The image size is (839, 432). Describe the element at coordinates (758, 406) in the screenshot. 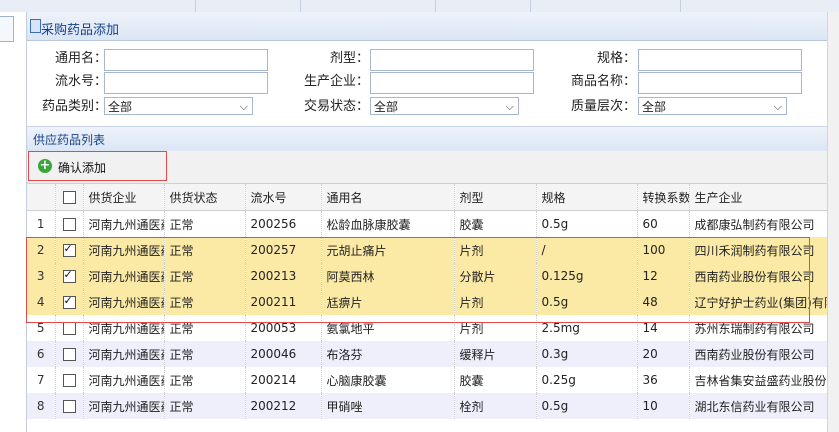

I see `cell-manufacturer: 湖北东信药业有限公司` at that location.